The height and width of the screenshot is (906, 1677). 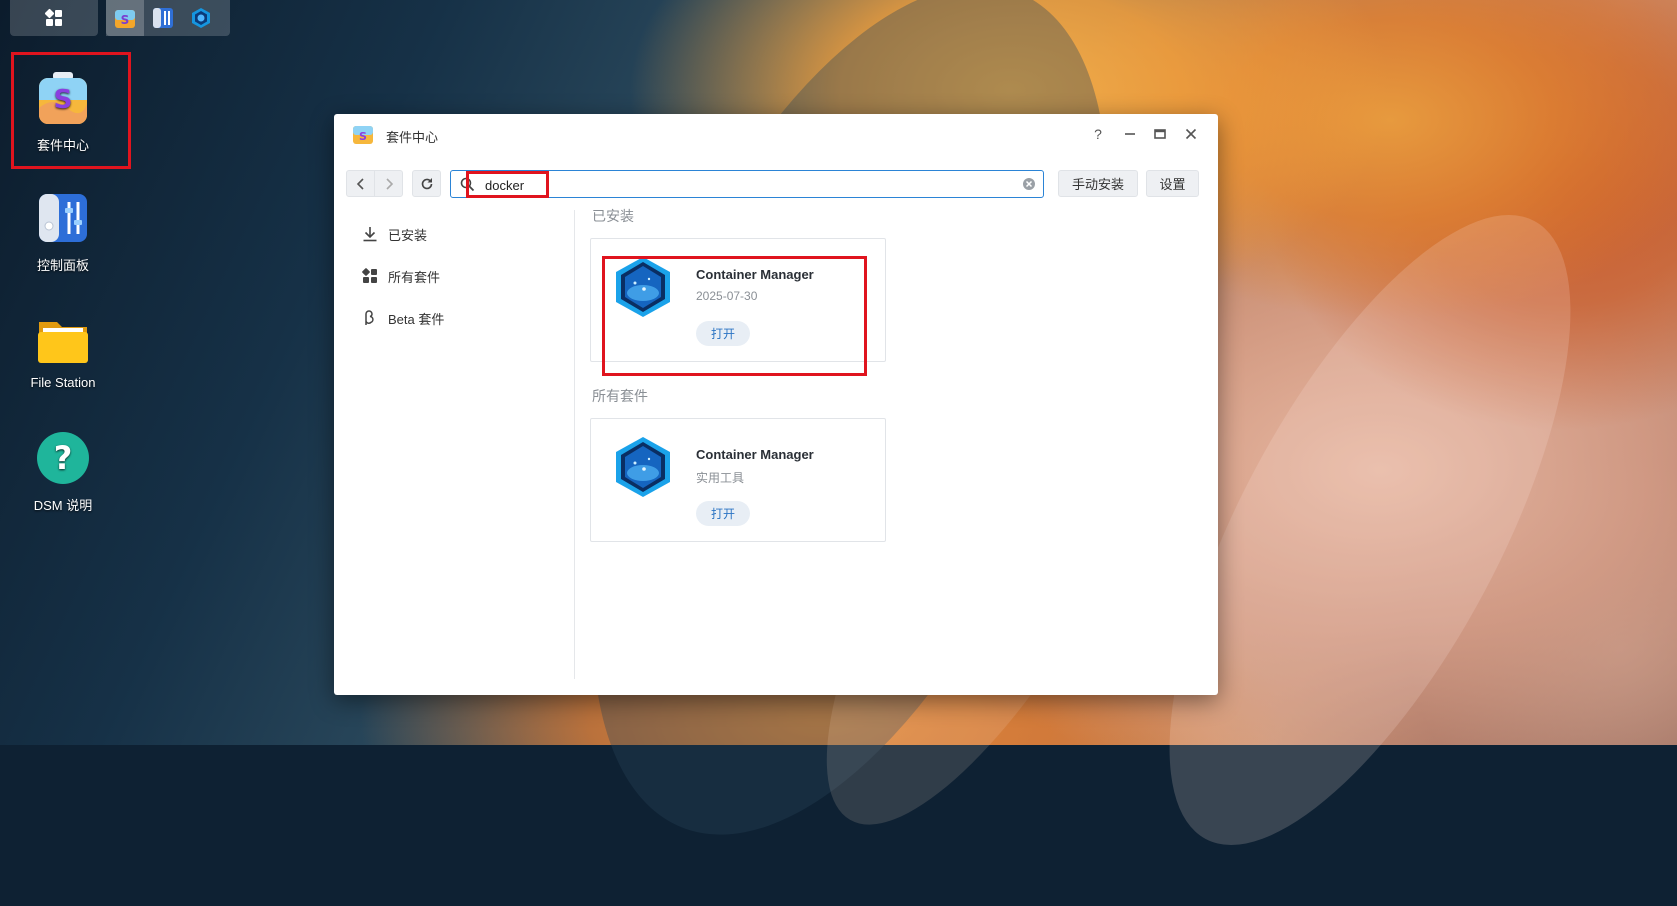 I want to click on highlight-box-installed-card, so click(x=734, y=316).